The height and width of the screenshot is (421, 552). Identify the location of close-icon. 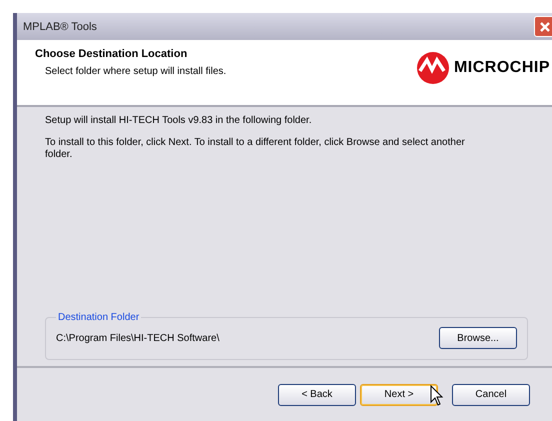
(545, 27).